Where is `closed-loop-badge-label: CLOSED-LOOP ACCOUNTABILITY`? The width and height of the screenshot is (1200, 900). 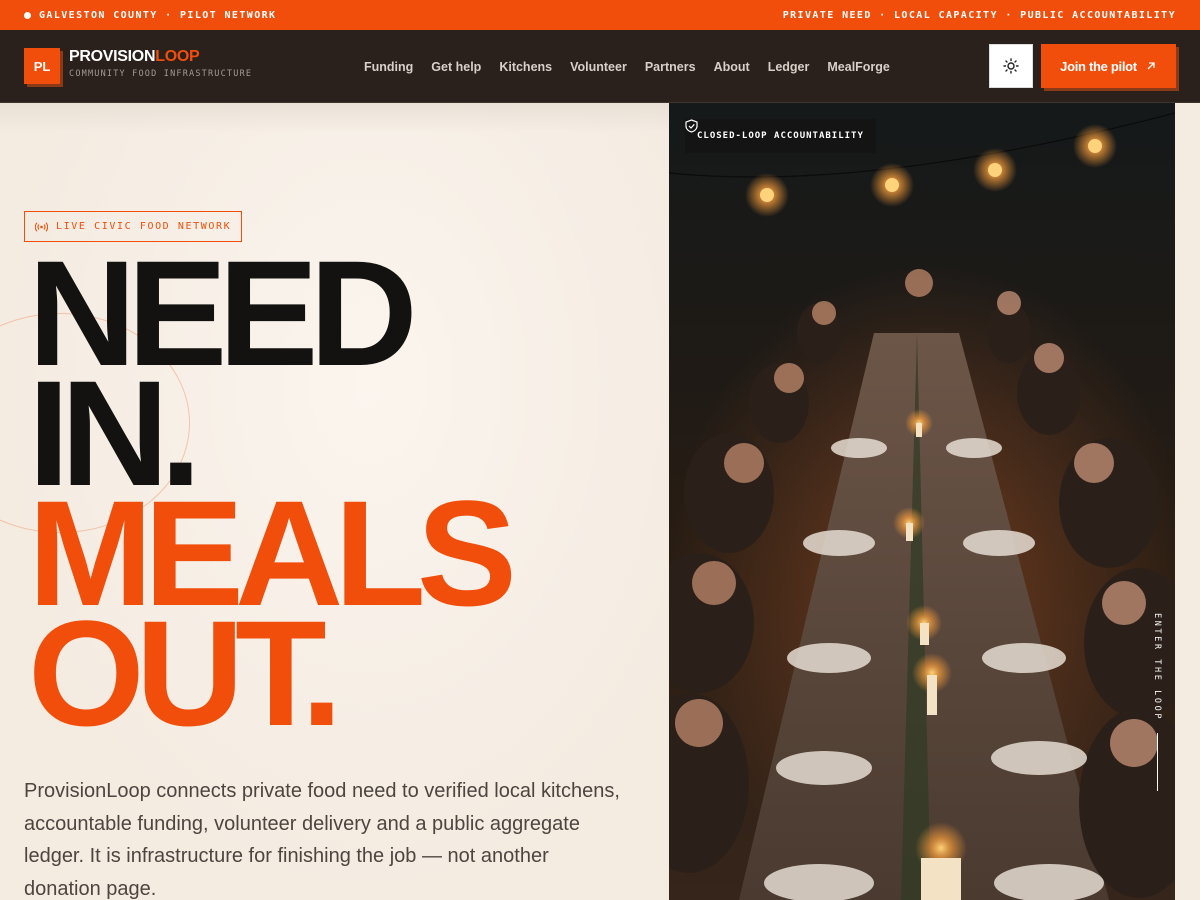
closed-loop-badge-label: CLOSED-LOOP ACCOUNTABILITY is located at coordinates (780, 136).